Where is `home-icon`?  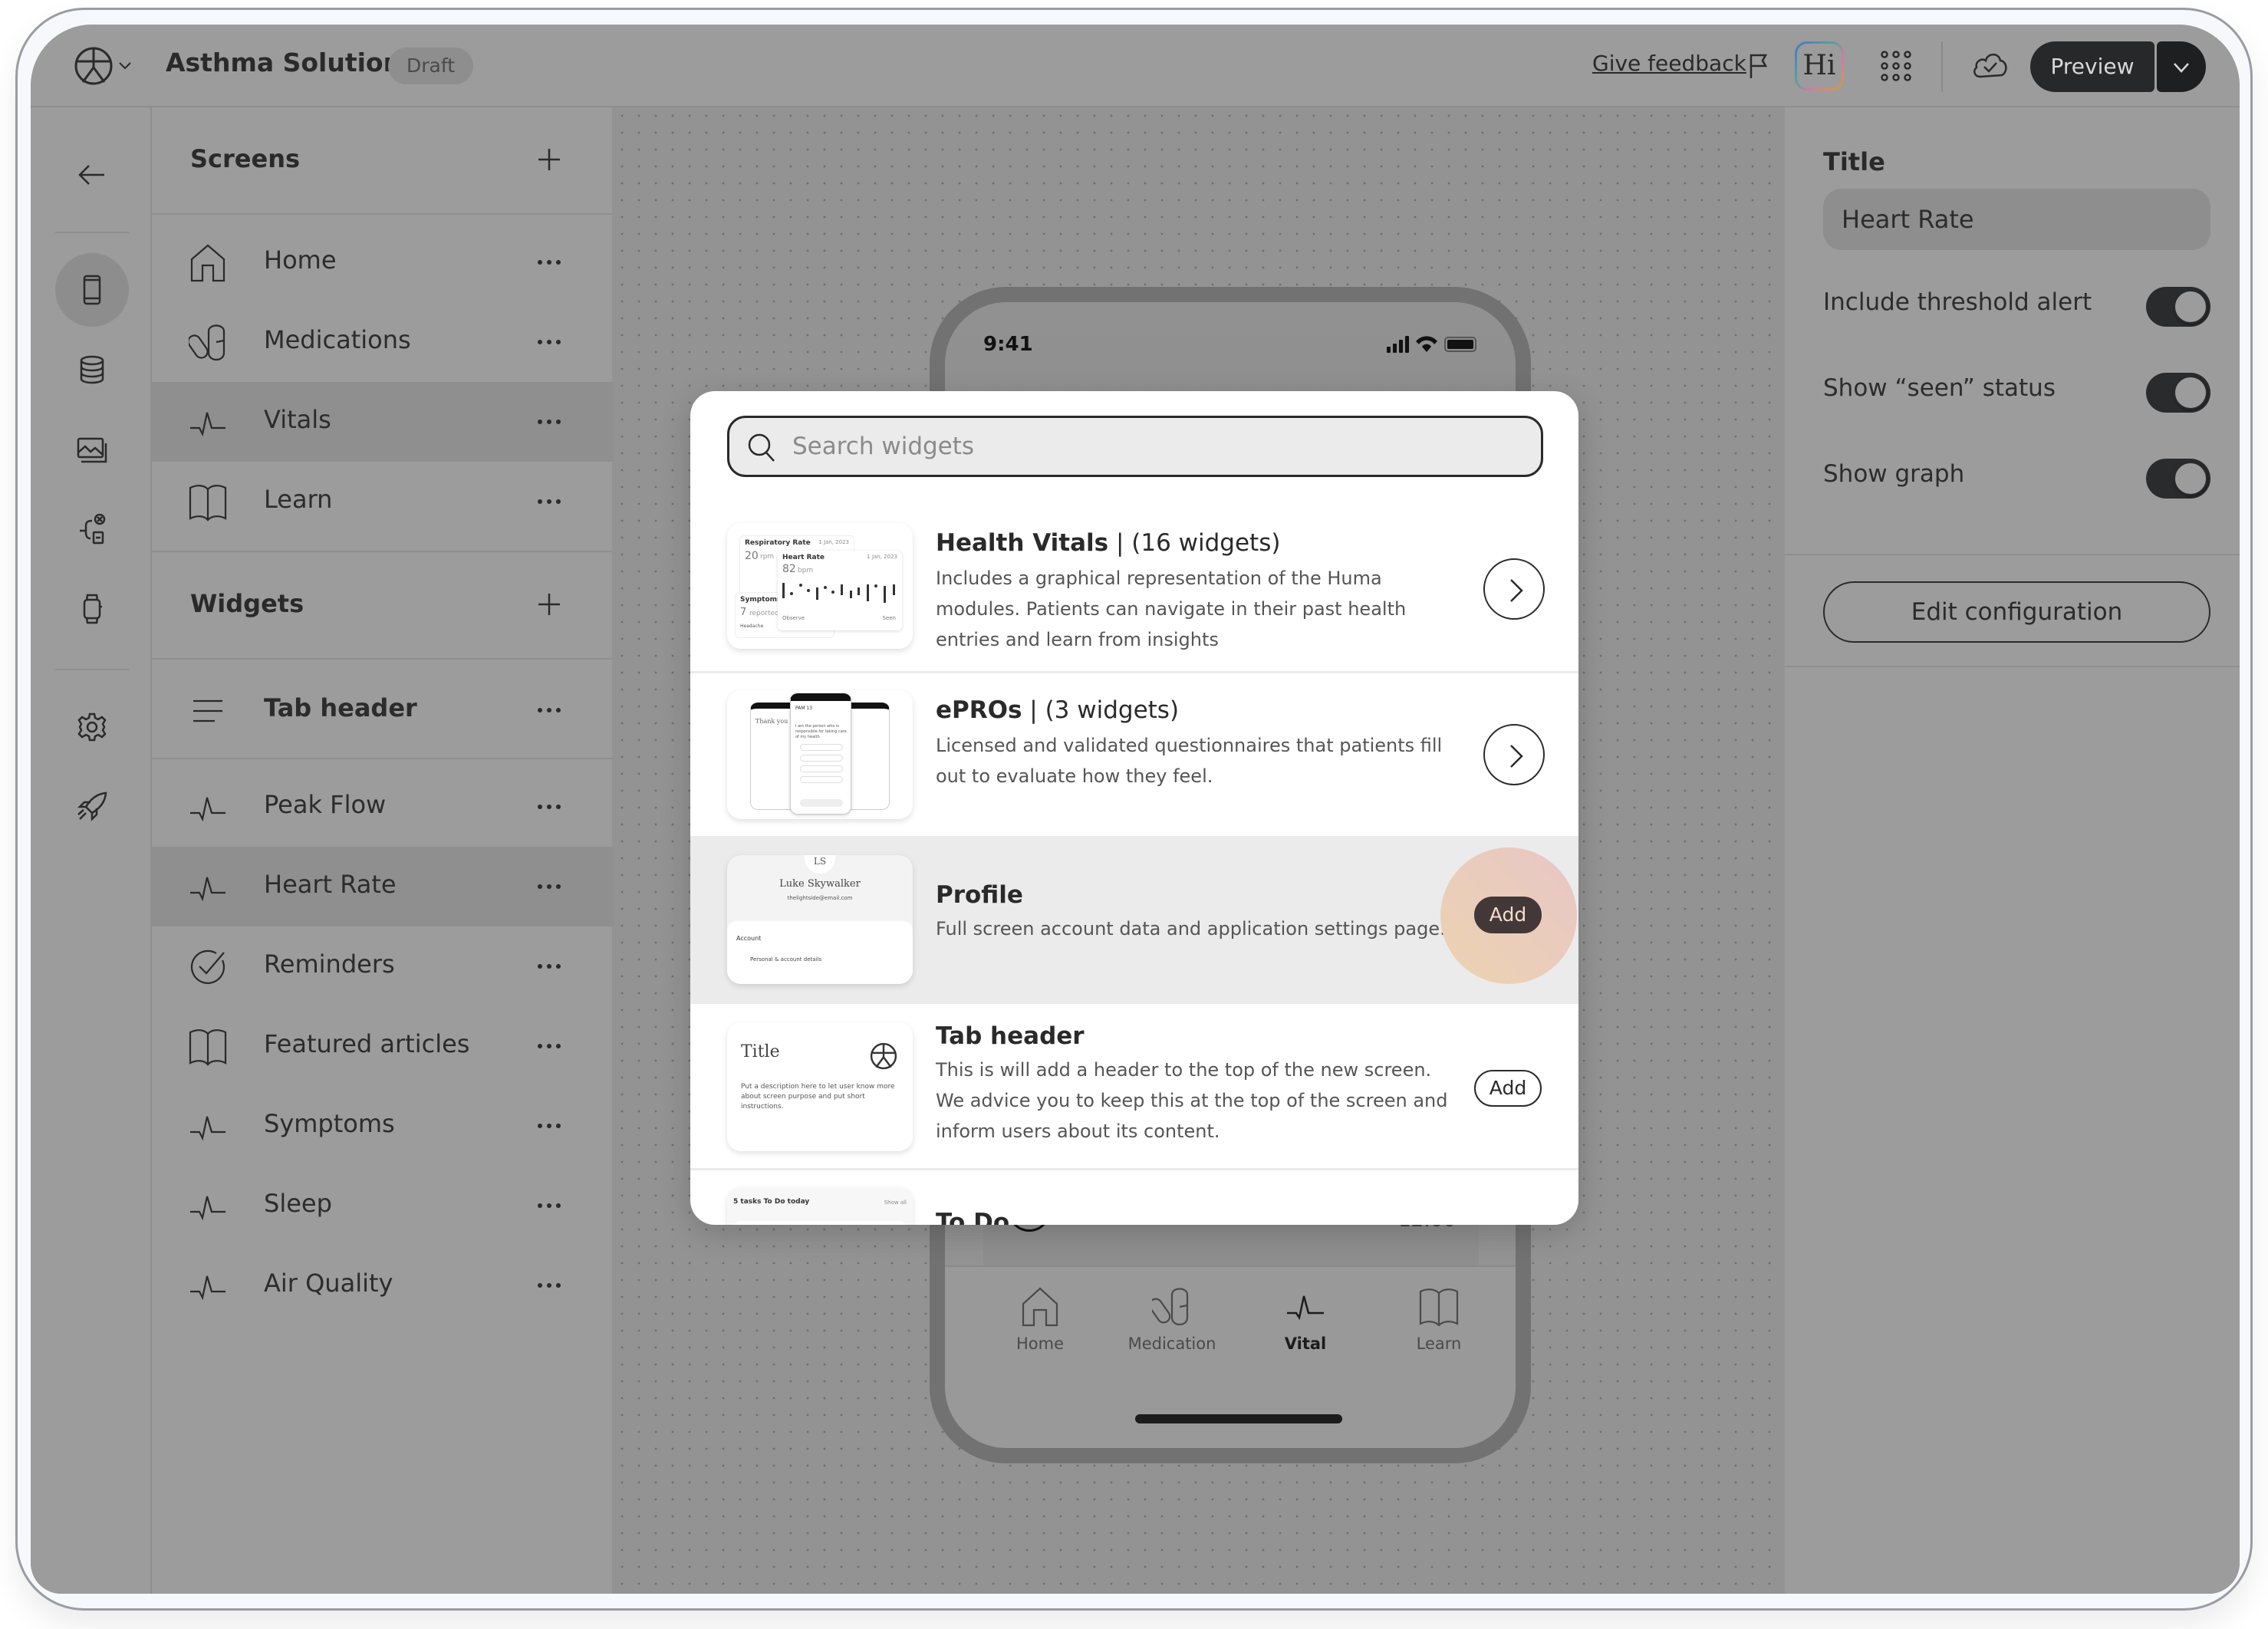
home-icon is located at coordinates (1040, 1307).